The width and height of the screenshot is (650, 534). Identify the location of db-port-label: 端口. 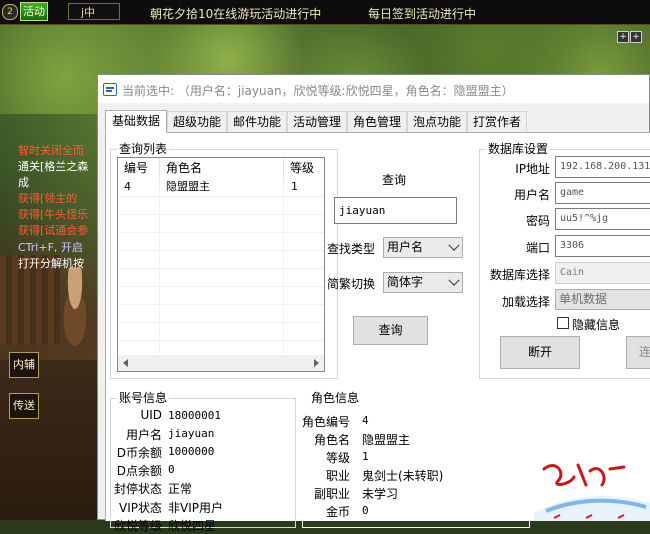
(537, 248).